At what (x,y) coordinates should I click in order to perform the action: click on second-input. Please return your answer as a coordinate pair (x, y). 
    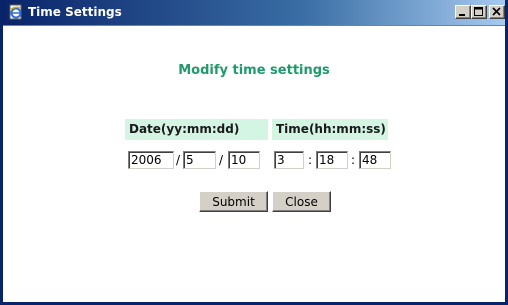
    Looking at the image, I should click on (375, 160).